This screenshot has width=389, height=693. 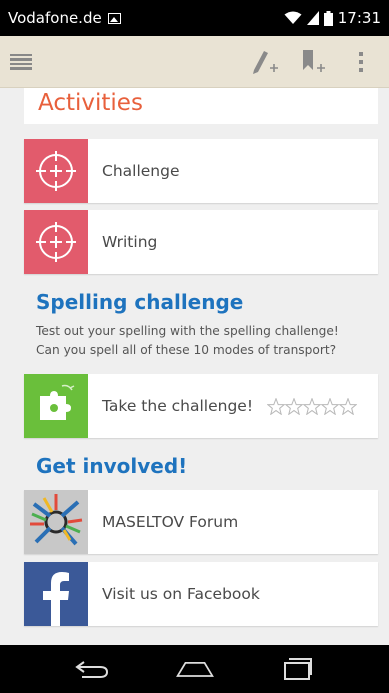 I want to click on spelling-card-label: Take the challenge!, so click(x=178, y=406).